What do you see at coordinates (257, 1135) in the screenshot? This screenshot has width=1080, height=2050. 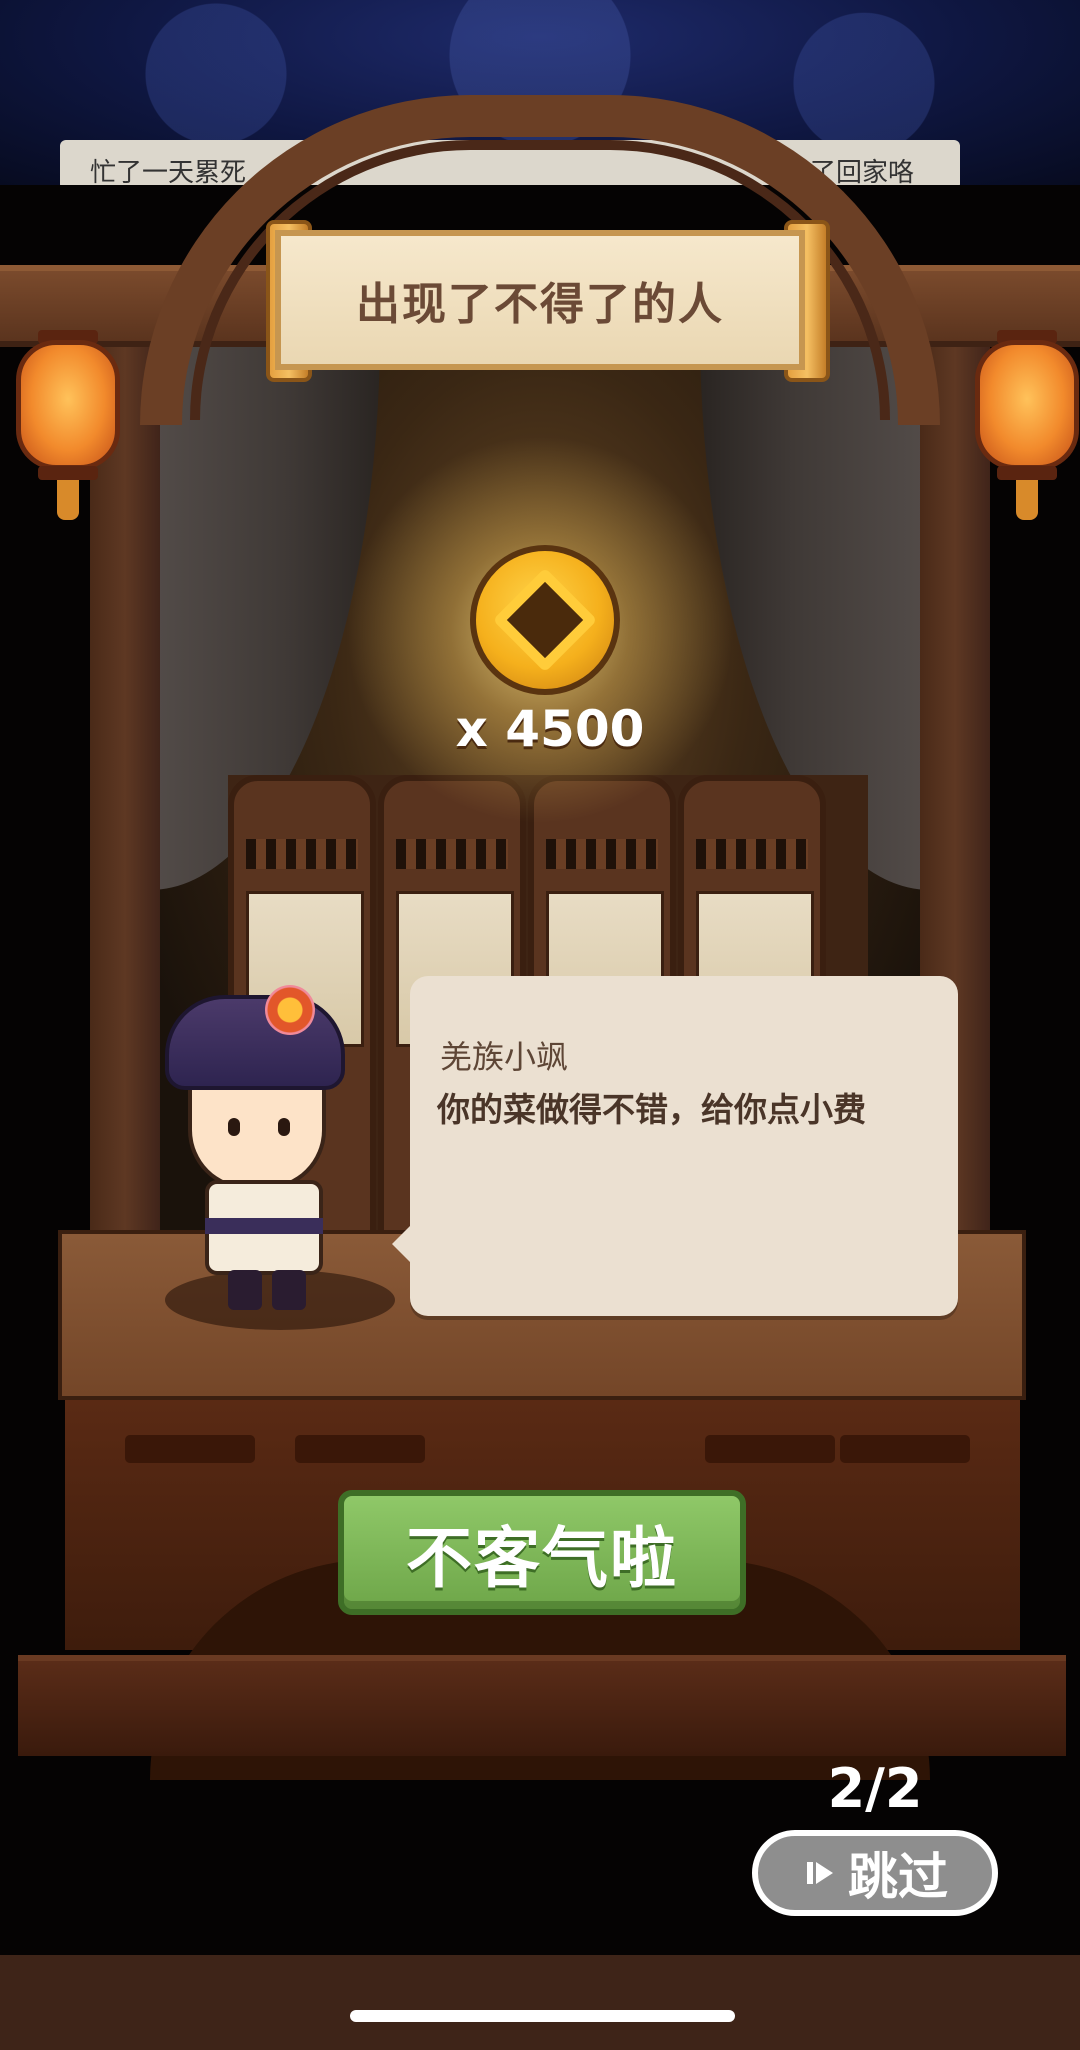 I see `character-face` at bounding box center [257, 1135].